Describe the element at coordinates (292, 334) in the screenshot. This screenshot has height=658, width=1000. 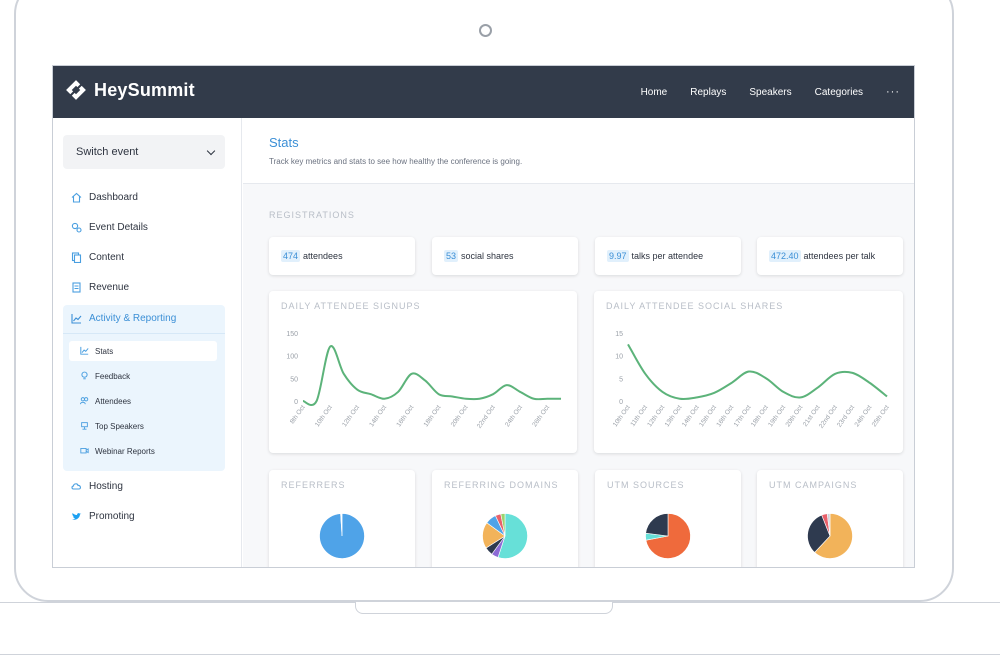
I see `y-tick-label: 150` at that location.